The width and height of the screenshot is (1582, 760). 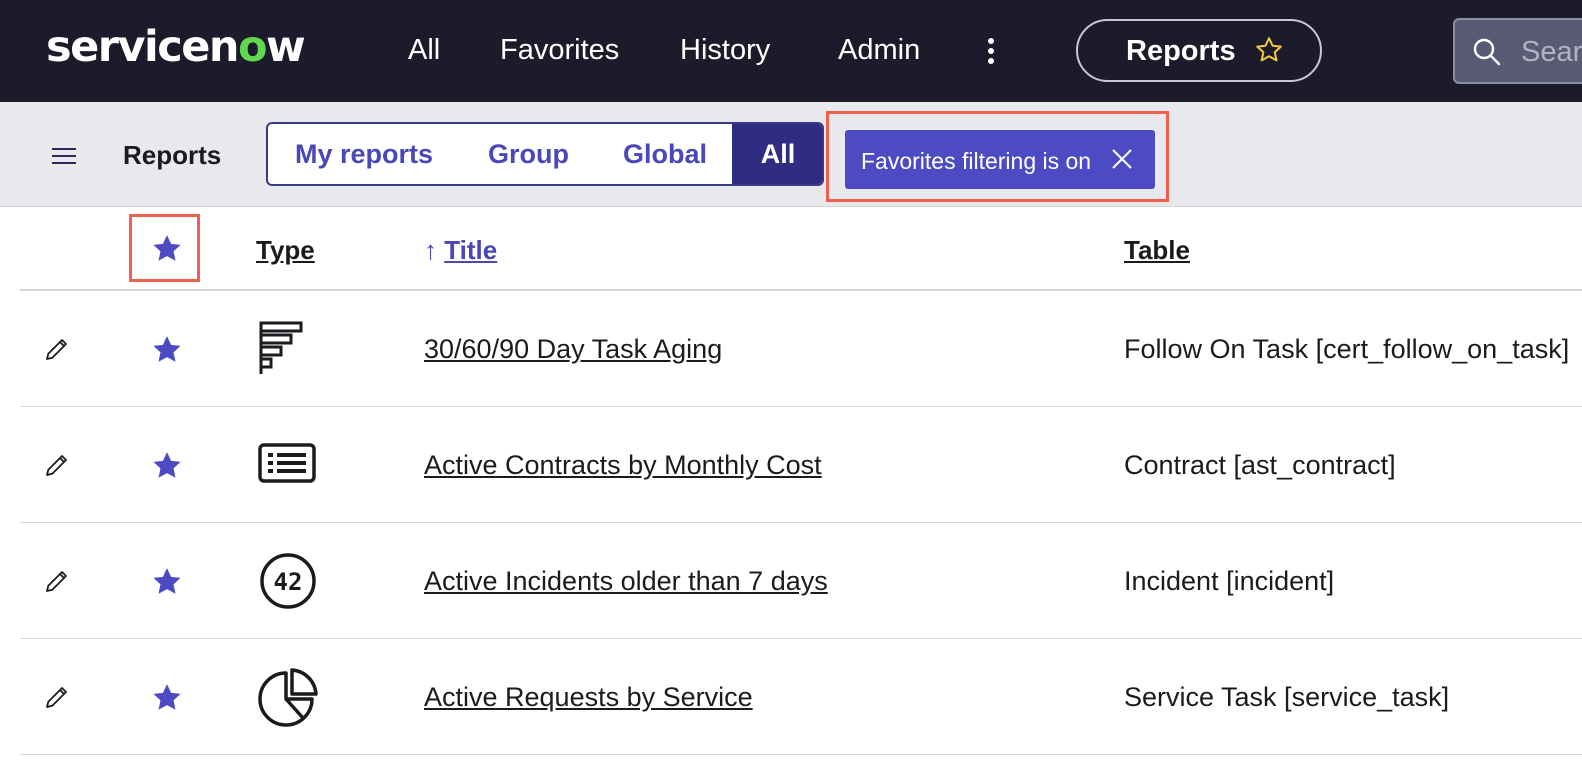 What do you see at coordinates (471, 250) in the screenshot?
I see `column-header-title-label: Title` at bounding box center [471, 250].